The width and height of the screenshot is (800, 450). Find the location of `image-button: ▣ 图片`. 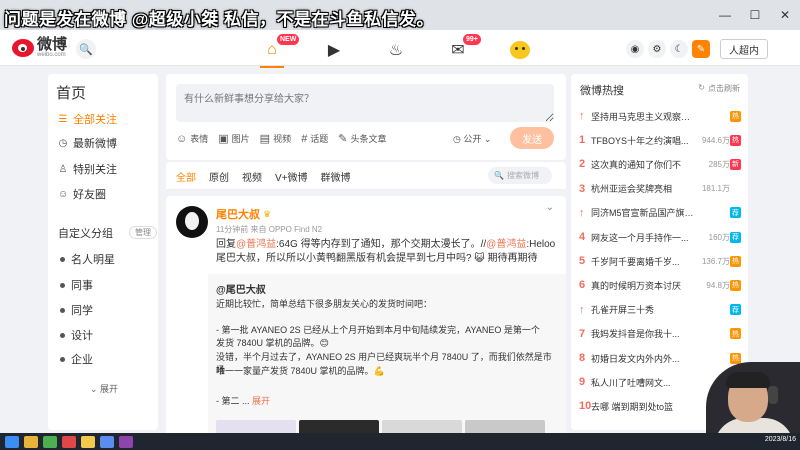

image-button: ▣ 图片 is located at coordinates (233, 138).